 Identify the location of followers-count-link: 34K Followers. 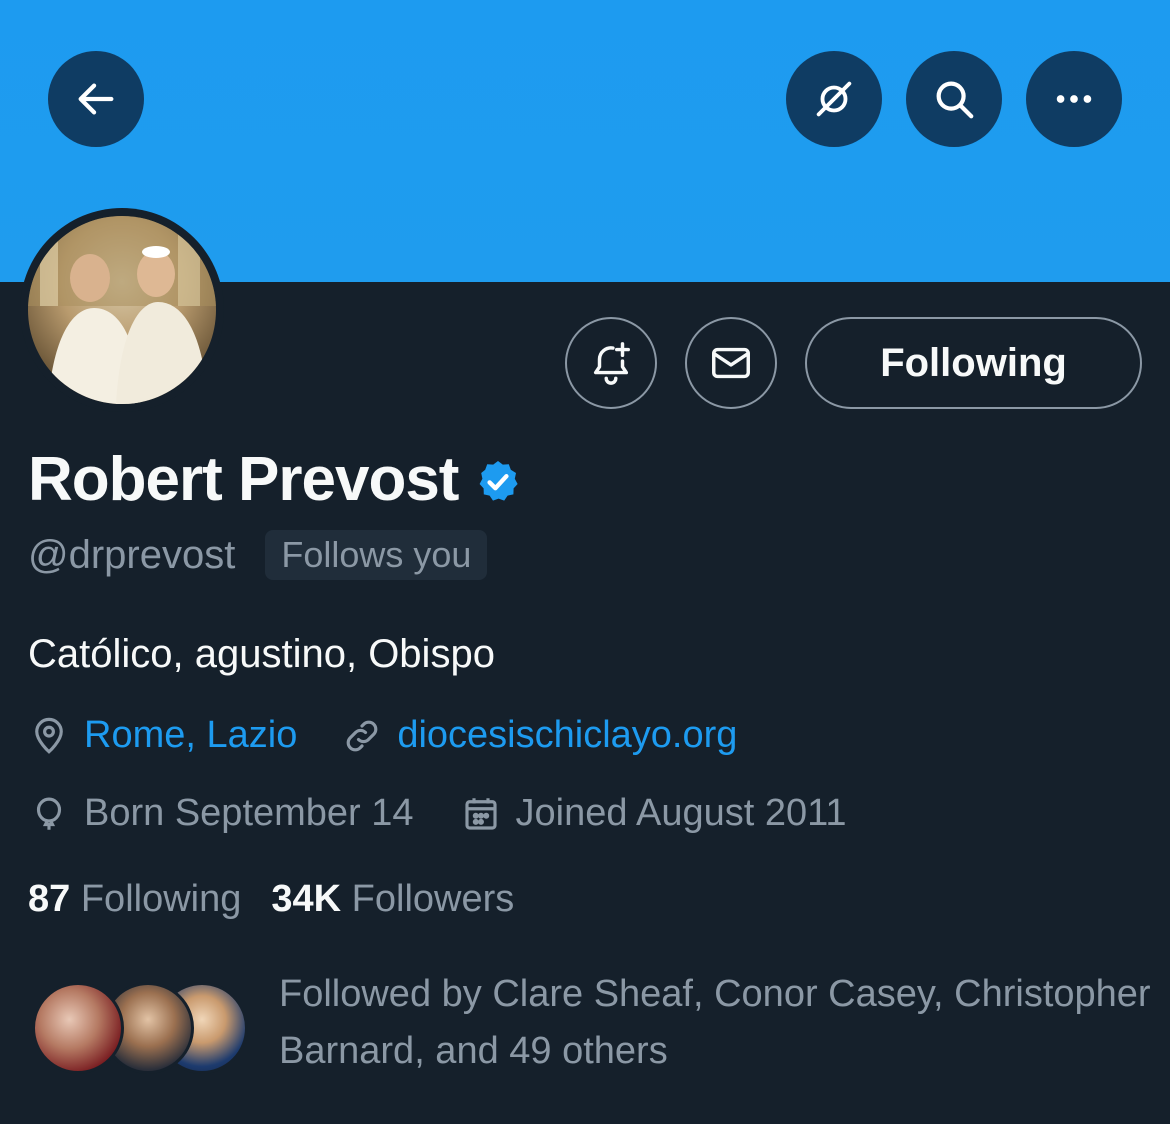
(392, 899).